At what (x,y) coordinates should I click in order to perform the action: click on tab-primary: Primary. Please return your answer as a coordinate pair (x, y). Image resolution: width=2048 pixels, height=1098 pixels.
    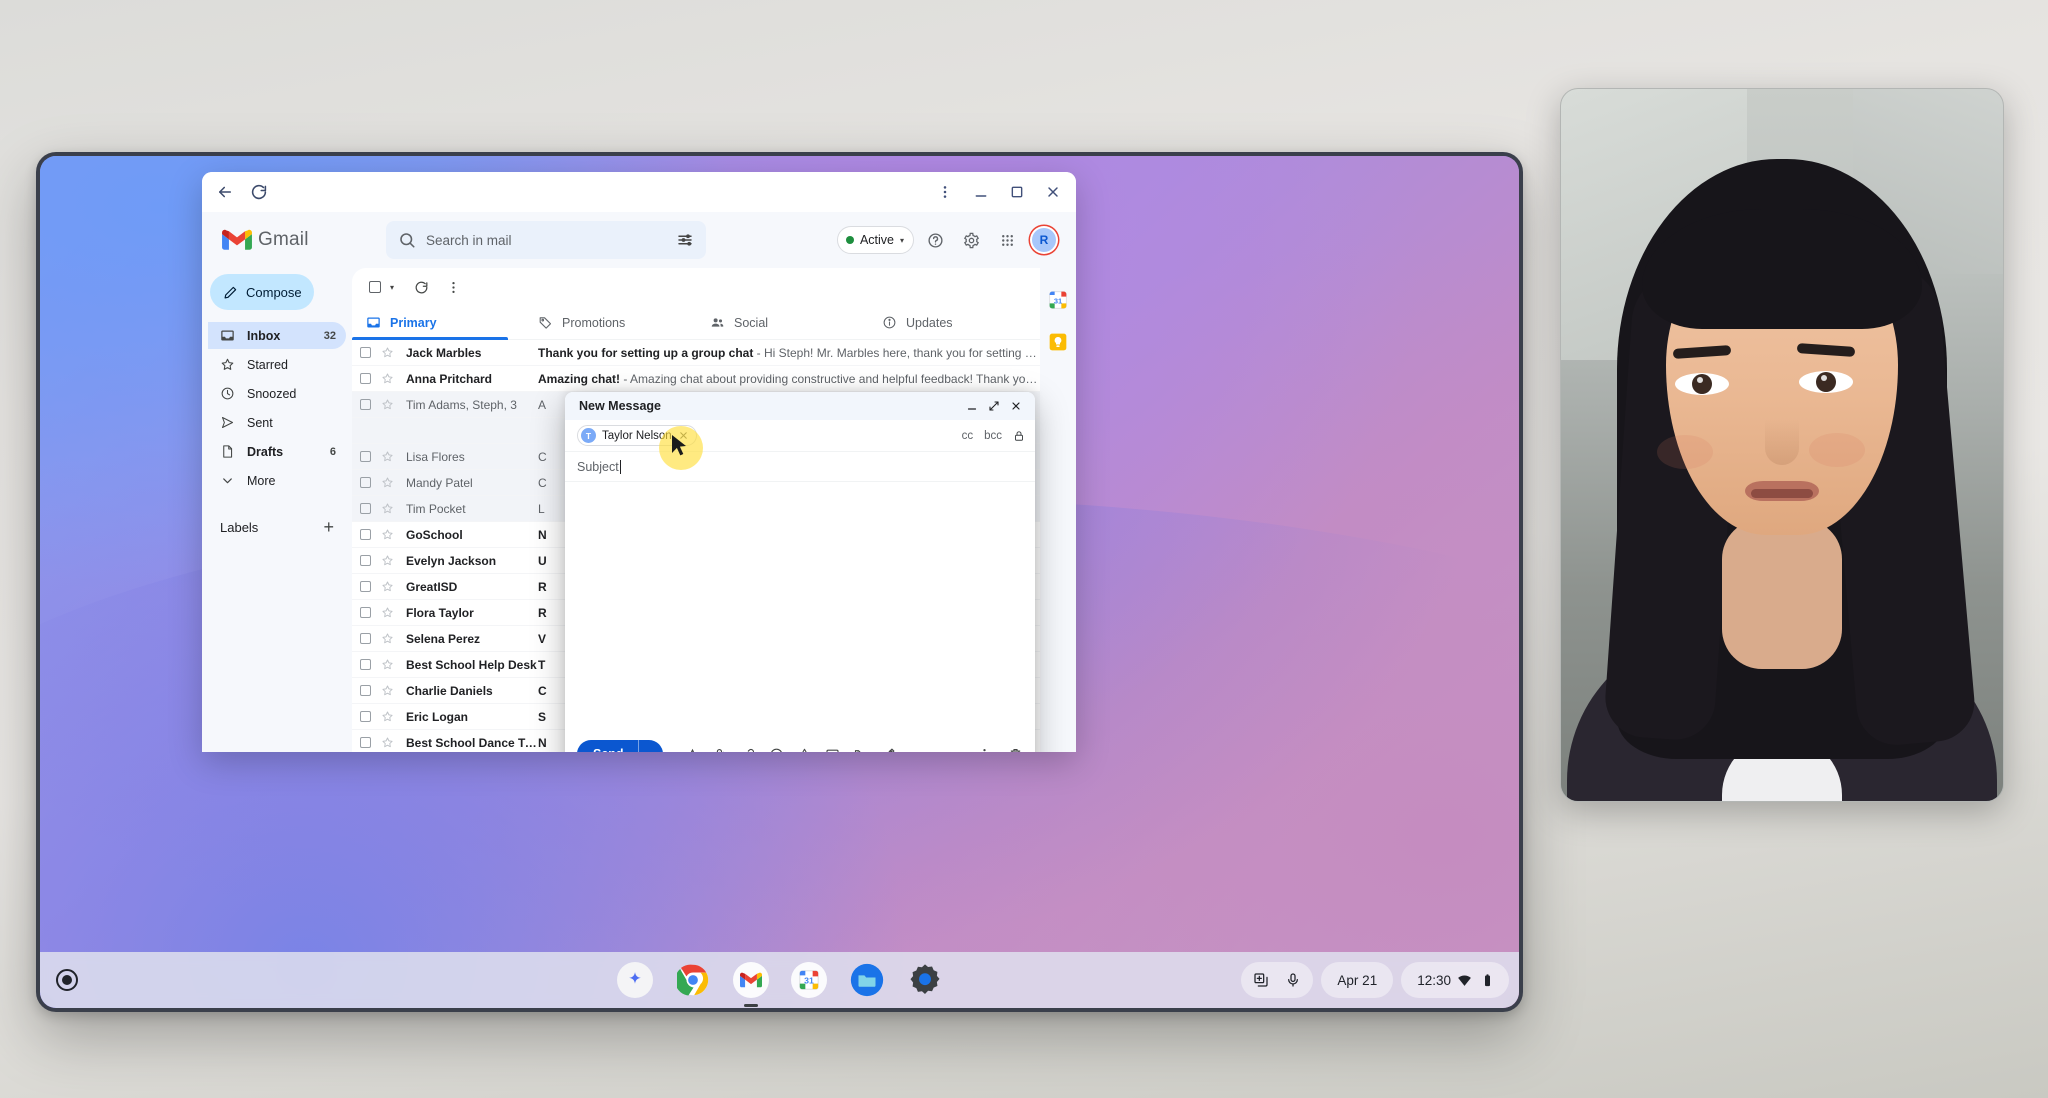
    Looking at the image, I should click on (438, 323).